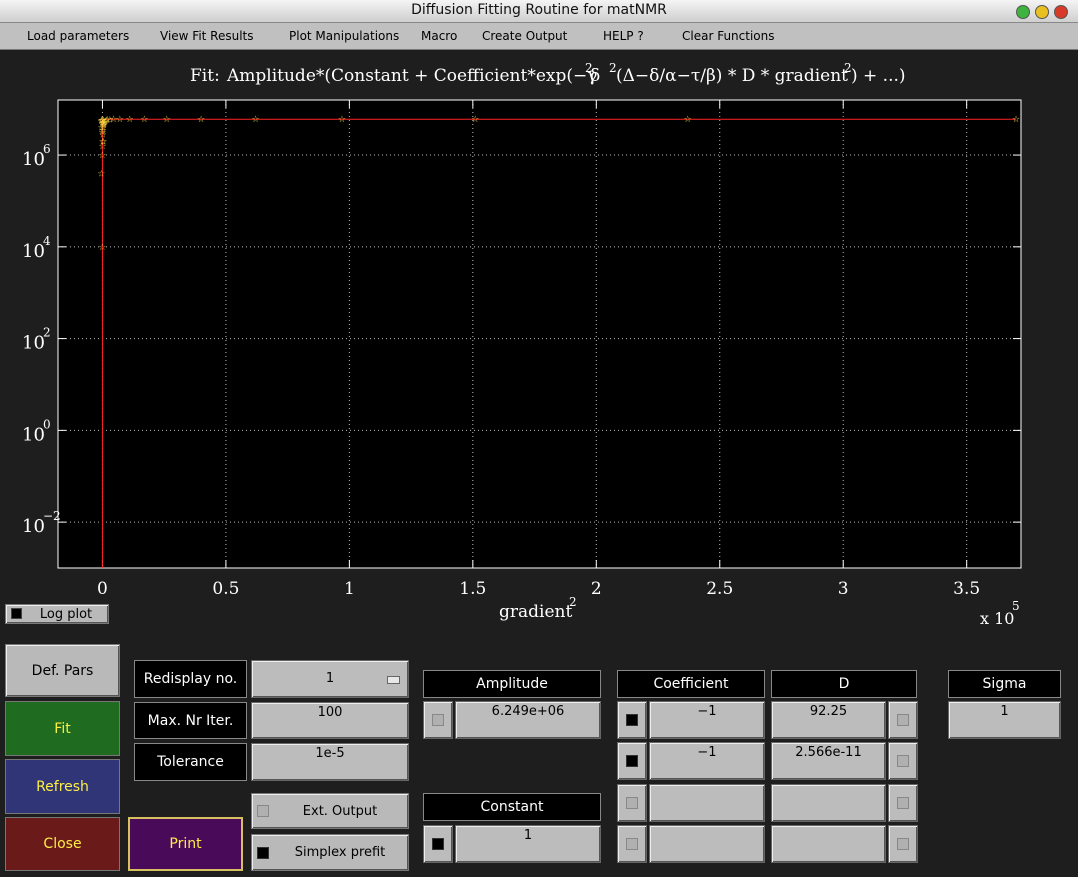 The height and width of the screenshot is (877, 1078). What do you see at coordinates (47, 241) in the screenshot?
I see `y-tick-label-exponent: 4` at bounding box center [47, 241].